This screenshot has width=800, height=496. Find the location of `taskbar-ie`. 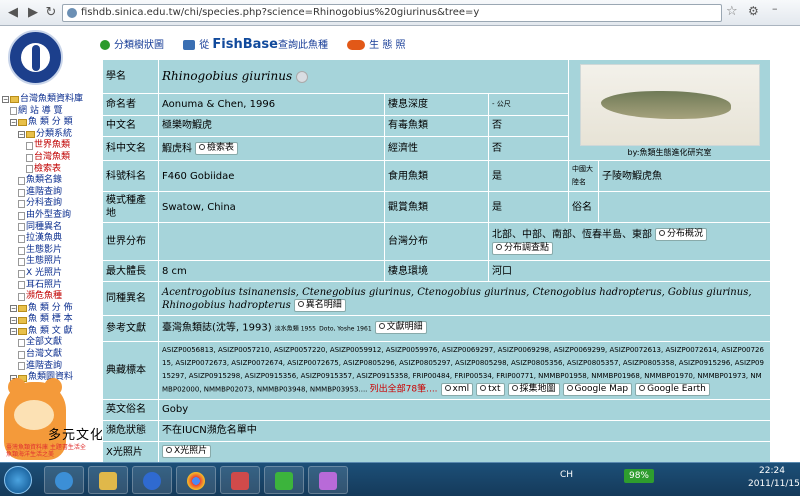

taskbar-ie is located at coordinates (64, 480).